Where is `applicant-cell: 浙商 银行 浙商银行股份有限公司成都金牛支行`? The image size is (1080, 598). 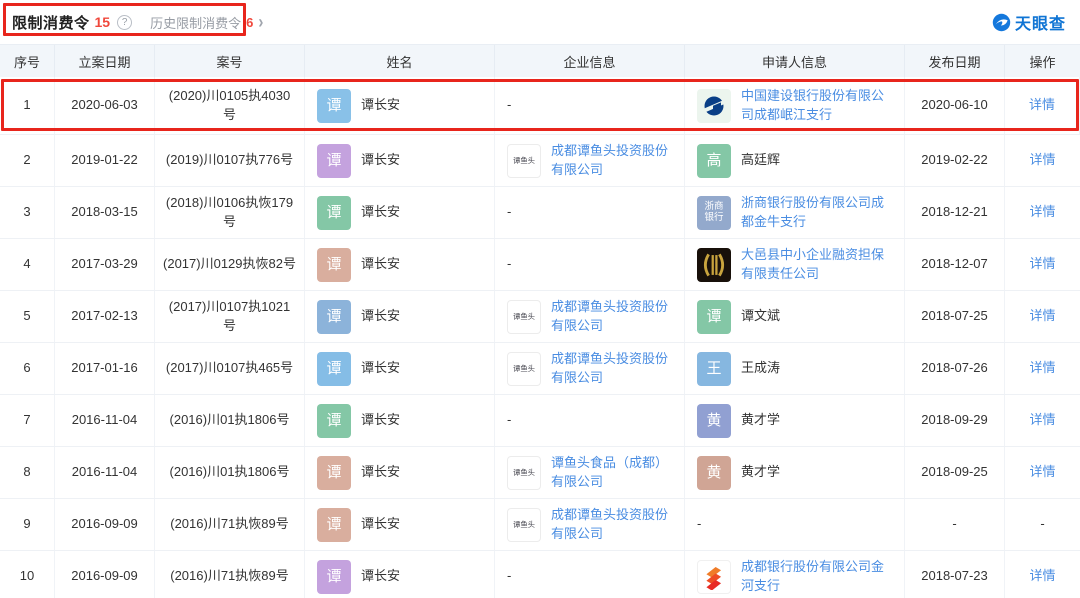
applicant-cell: 浙商 银行 浙商银行股份有限公司成都金牛支行 is located at coordinates (795, 212).